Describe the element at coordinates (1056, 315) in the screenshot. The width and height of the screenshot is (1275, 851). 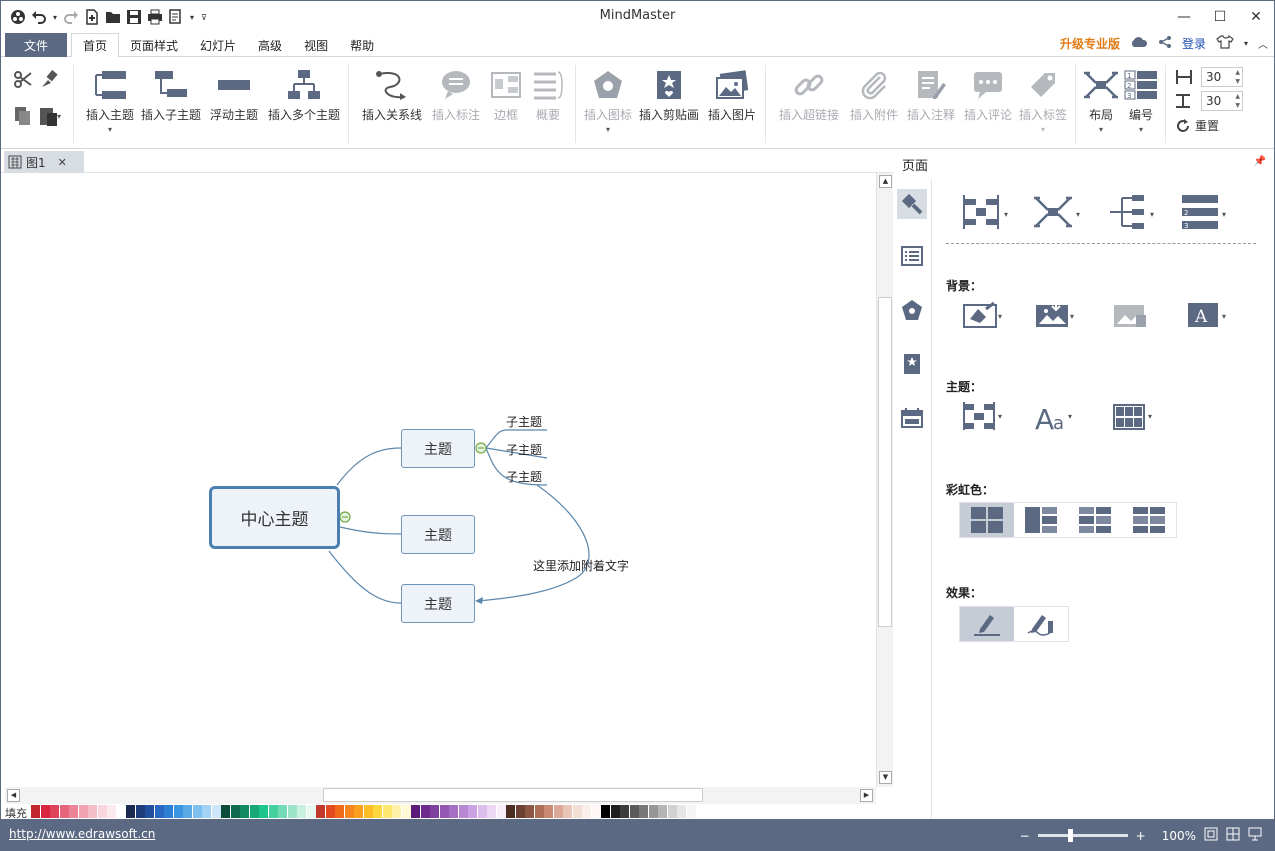
I see `background-image-icon: ▾` at that location.